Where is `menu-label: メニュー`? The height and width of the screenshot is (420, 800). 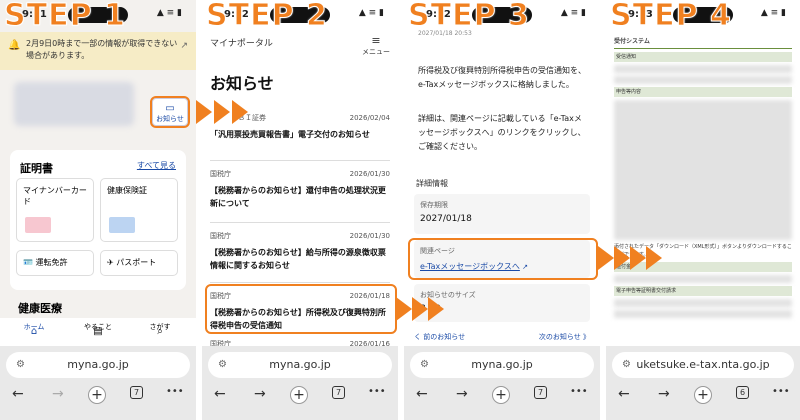 menu-label: メニュー is located at coordinates (376, 52).